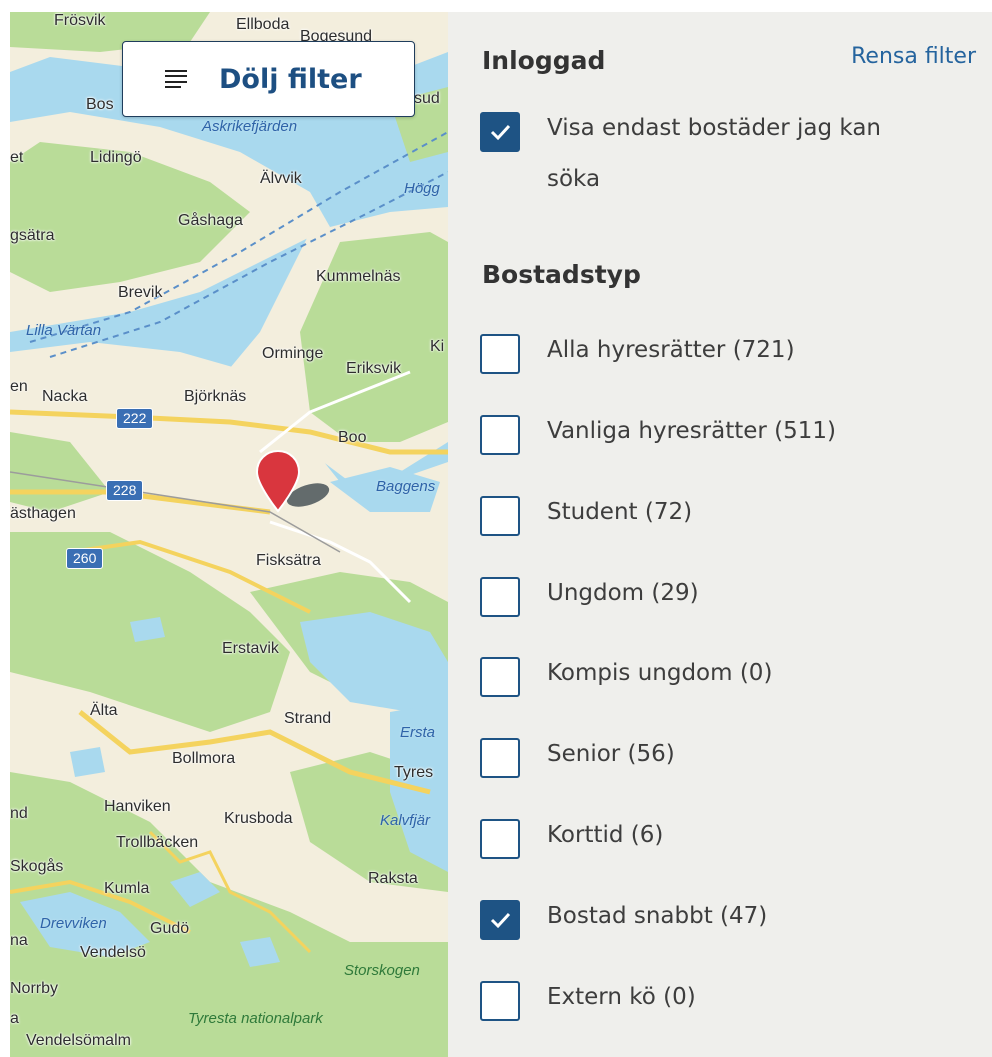  What do you see at coordinates (140, 292) in the screenshot?
I see `map-label: Brevik` at bounding box center [140, 292].